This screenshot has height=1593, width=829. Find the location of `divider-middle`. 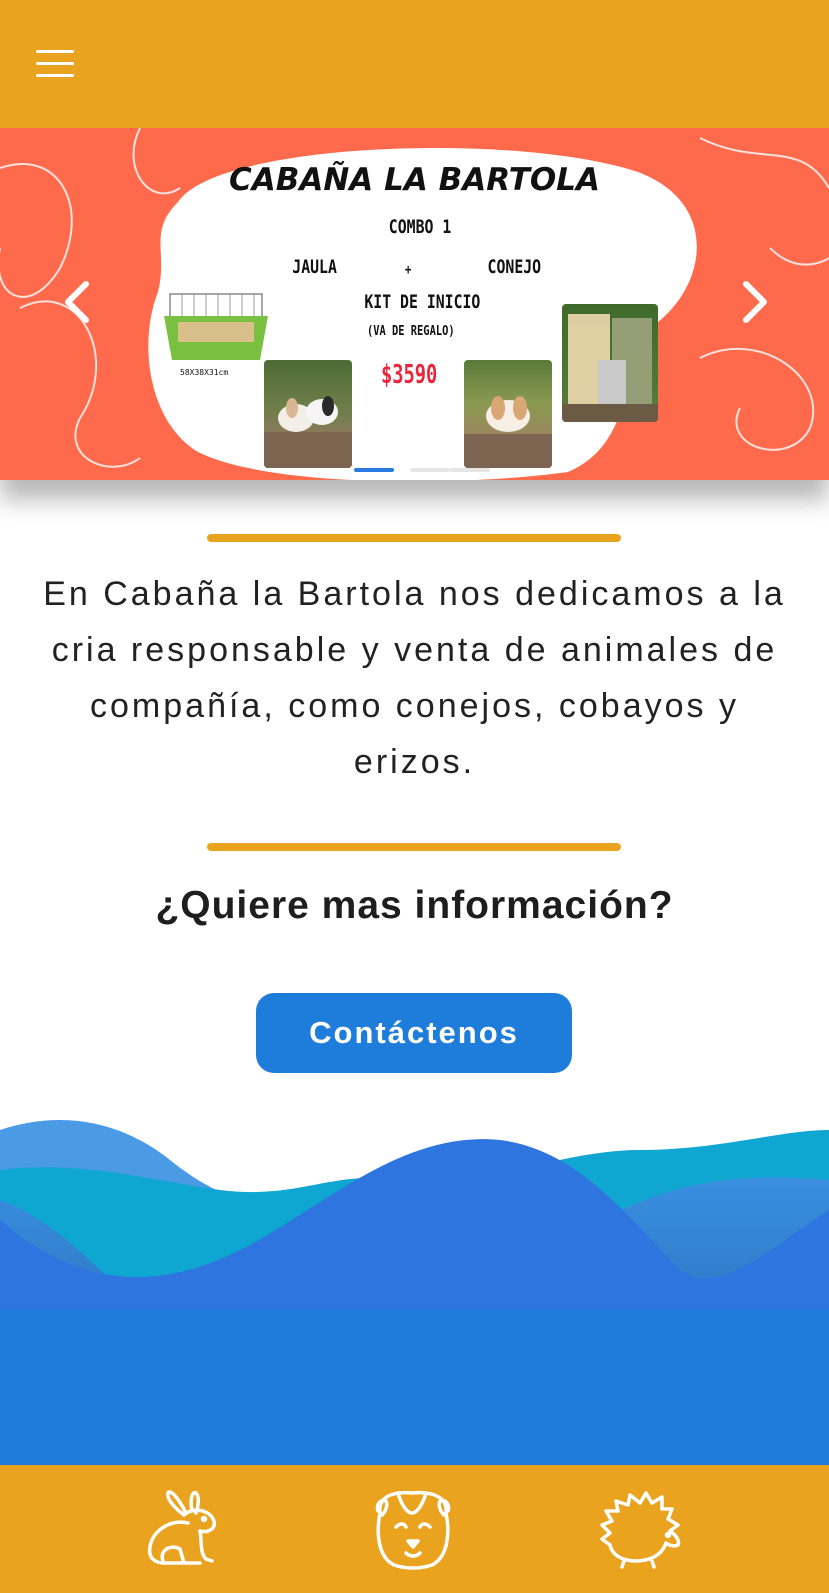

divider-middle is located at coordinates (414, 847).